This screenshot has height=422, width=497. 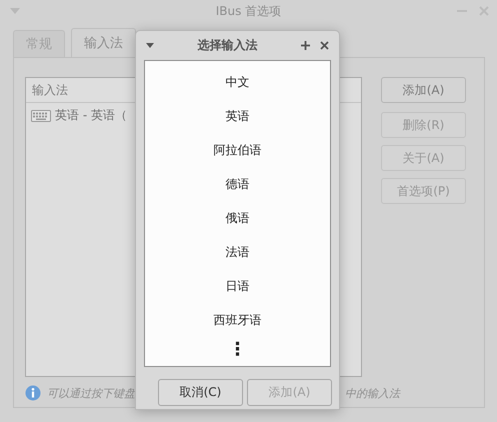 What do you see at coordinates (91, 115) in the screenshot?
I see `input-method-item: 英语 - 英语（` at bounding box center [91, 115].